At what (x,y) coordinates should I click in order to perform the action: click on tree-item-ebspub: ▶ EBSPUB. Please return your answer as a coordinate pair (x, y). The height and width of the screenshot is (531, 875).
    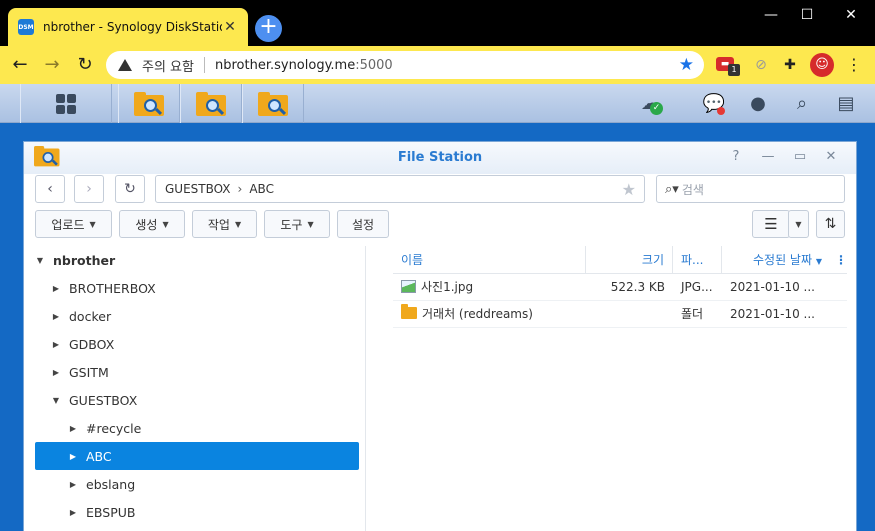
    Looking at the image, I should click on (197, 512).